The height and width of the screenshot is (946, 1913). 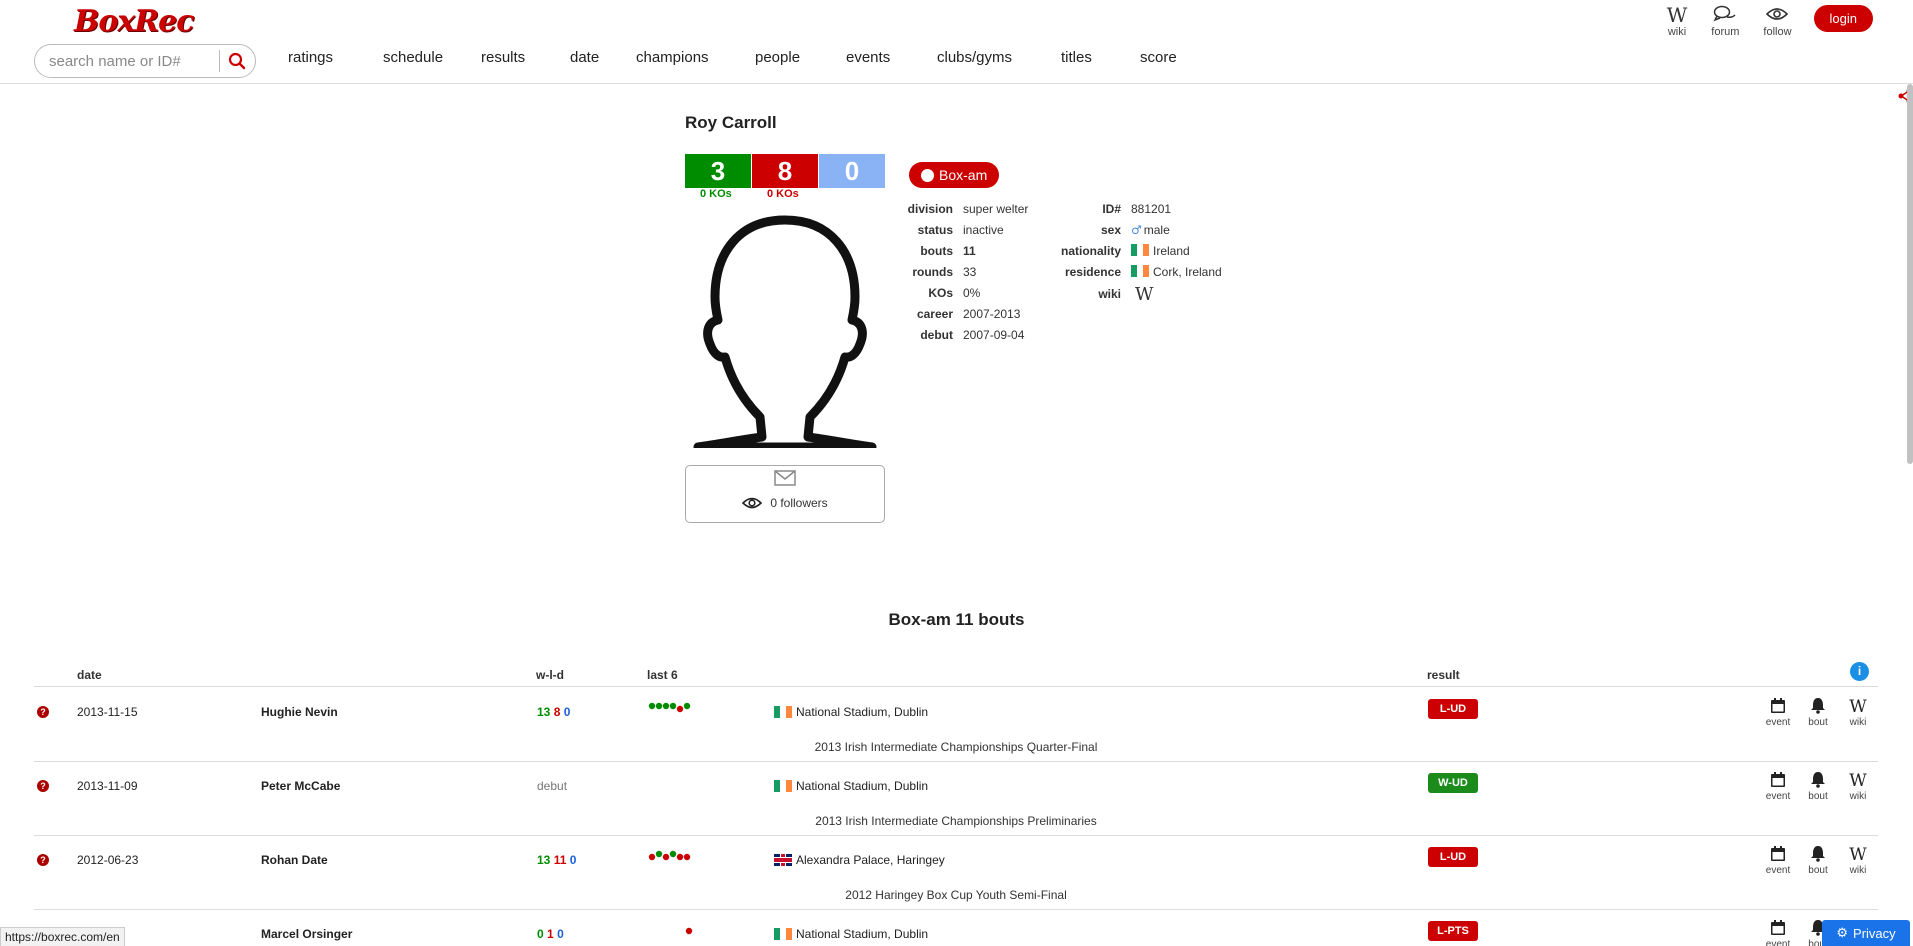 What do you see at coordinates (956, 895) in the screenshot?
I see `event-name: 2012 Haringey Box Cup Youth Semi-Final` at bounding box center [956, 895].